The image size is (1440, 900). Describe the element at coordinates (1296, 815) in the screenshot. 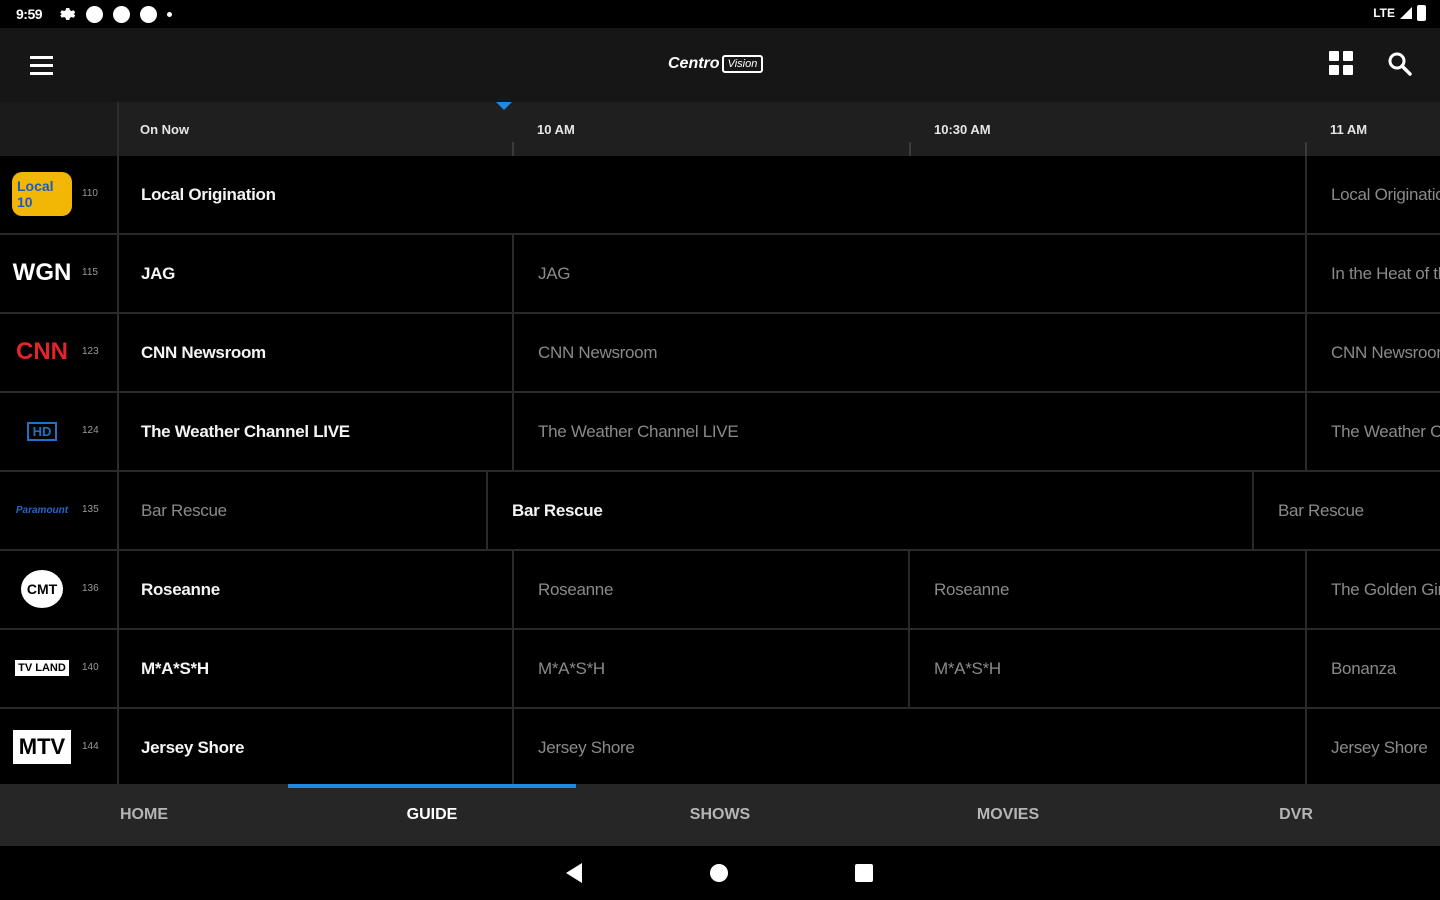

I see `tab-dvr: DVR` at that location.